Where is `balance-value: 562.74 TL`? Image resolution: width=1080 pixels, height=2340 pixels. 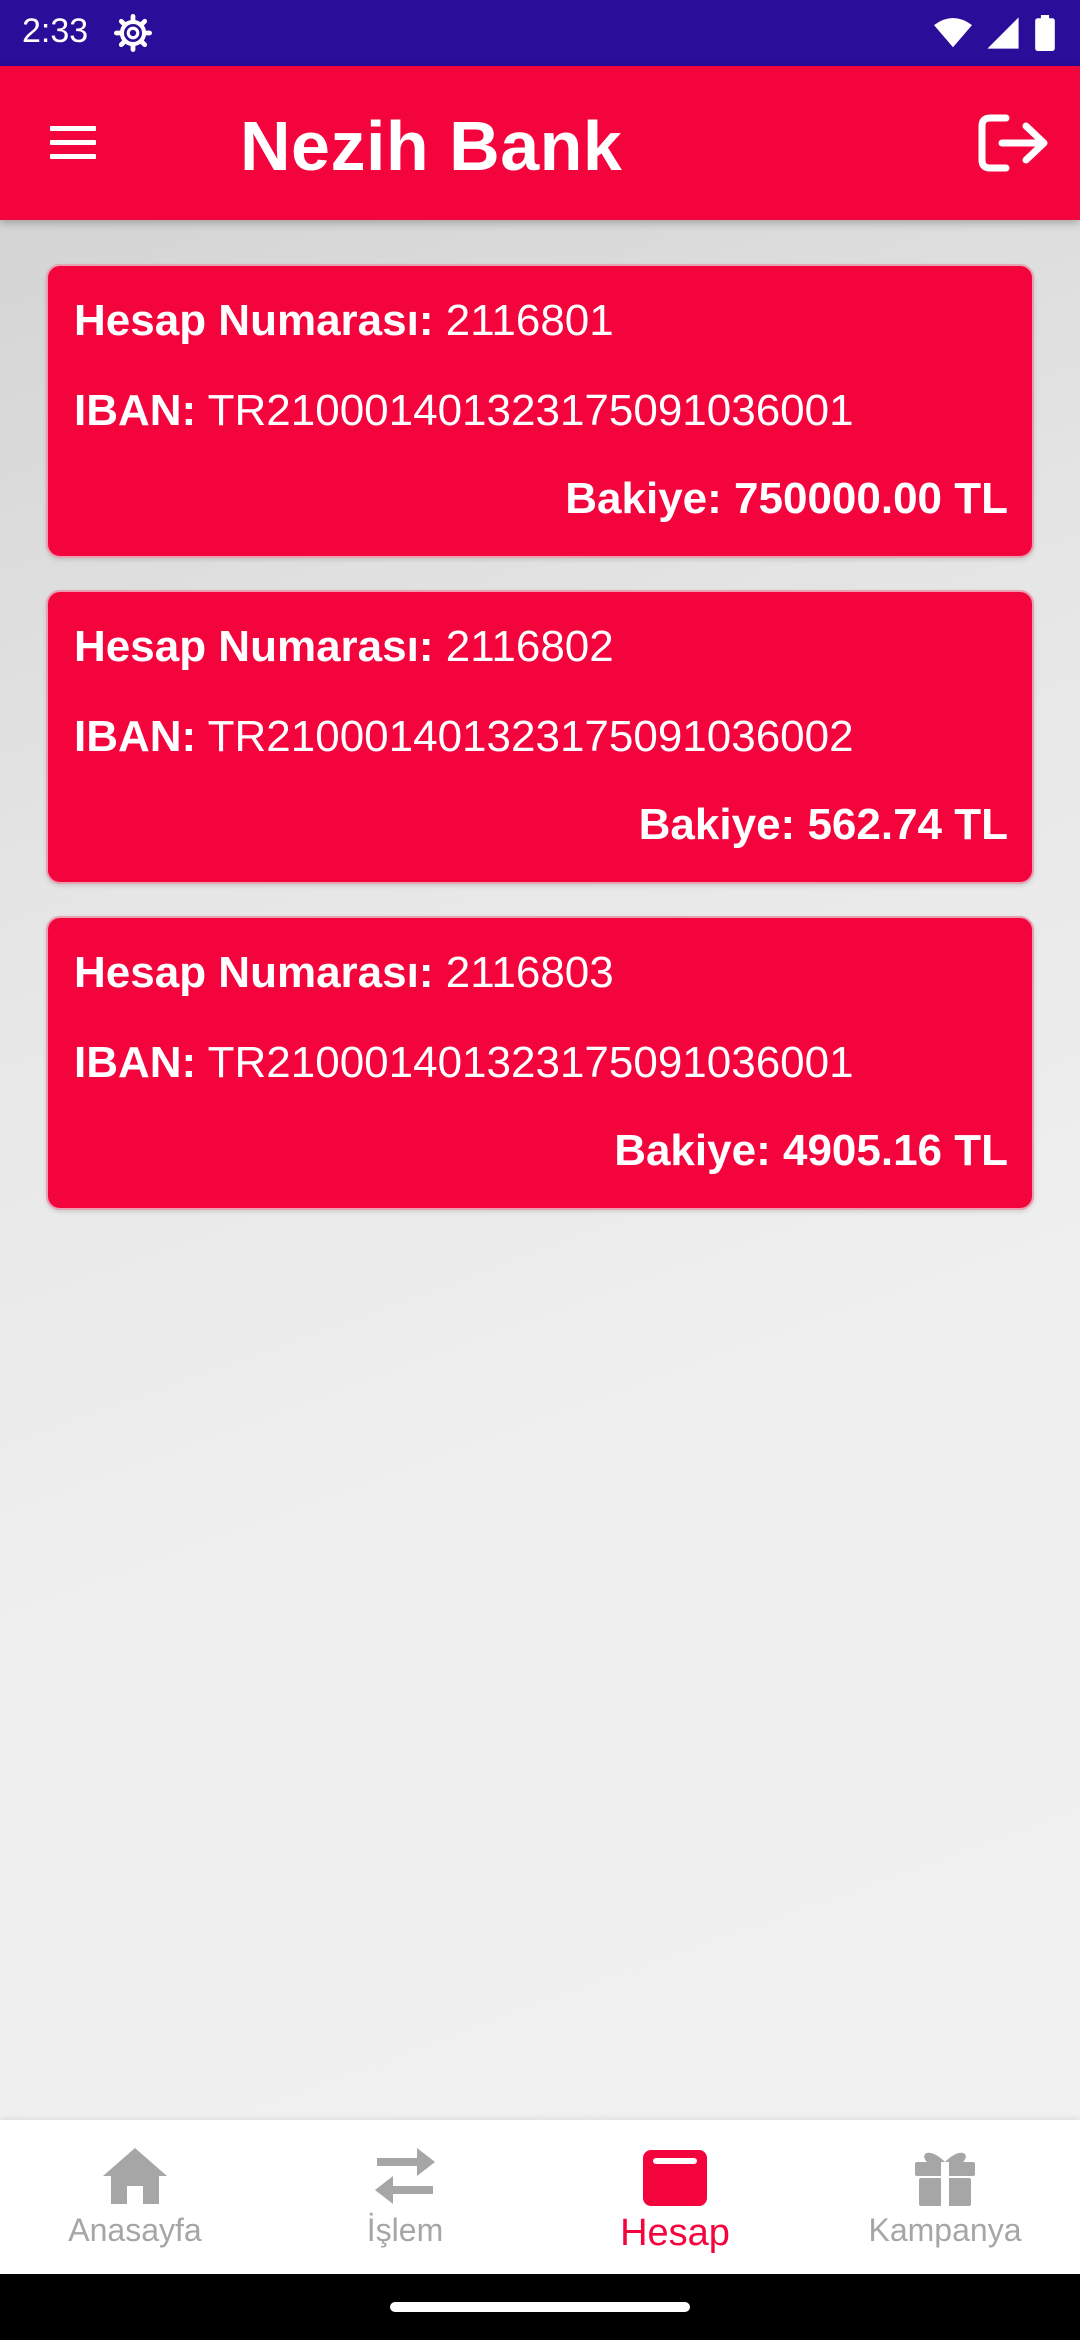 balance-value: 562.74 TL is located at coordinates (907, 824).